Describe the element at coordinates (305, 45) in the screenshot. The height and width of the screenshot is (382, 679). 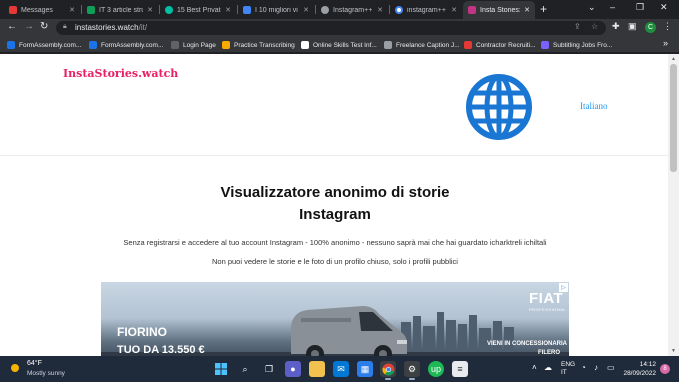
I see `skills-test-icon` at that location.